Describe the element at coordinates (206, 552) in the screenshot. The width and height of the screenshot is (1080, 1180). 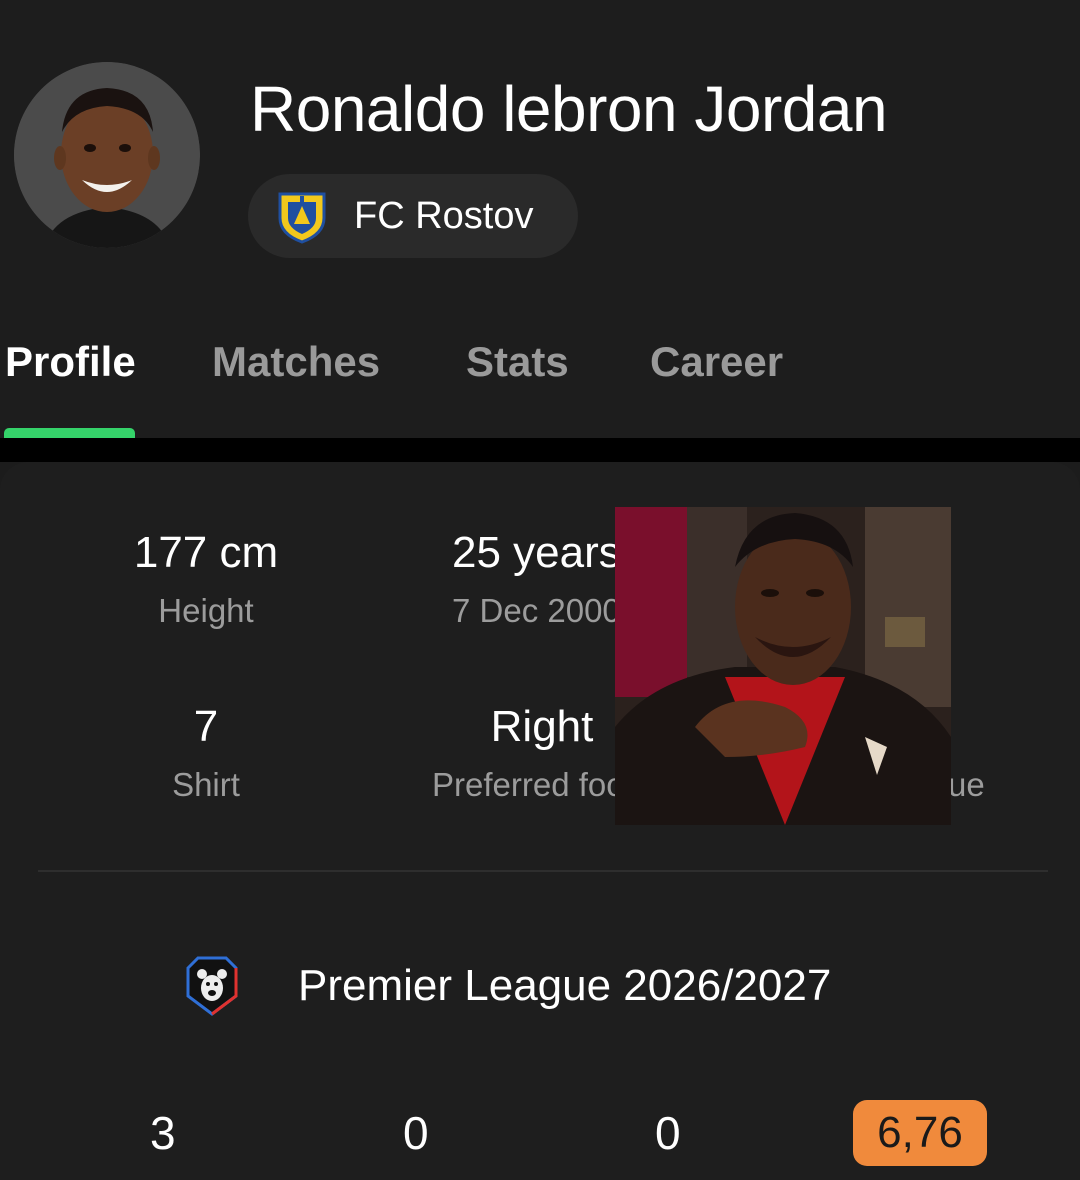
I see `height-value: 177 cm` at that location.